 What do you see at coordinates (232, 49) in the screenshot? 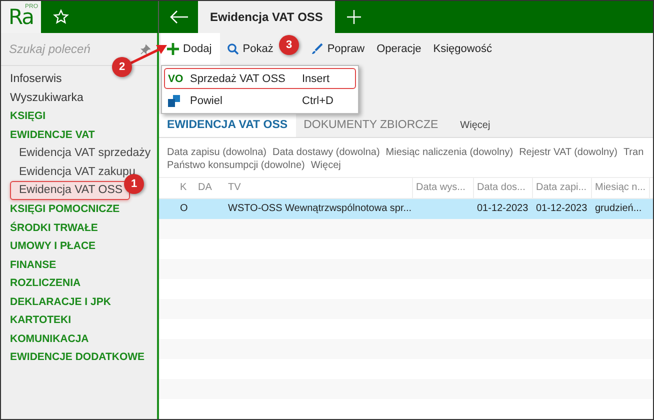
I see `search-icon` at bounding box center [232, 49].